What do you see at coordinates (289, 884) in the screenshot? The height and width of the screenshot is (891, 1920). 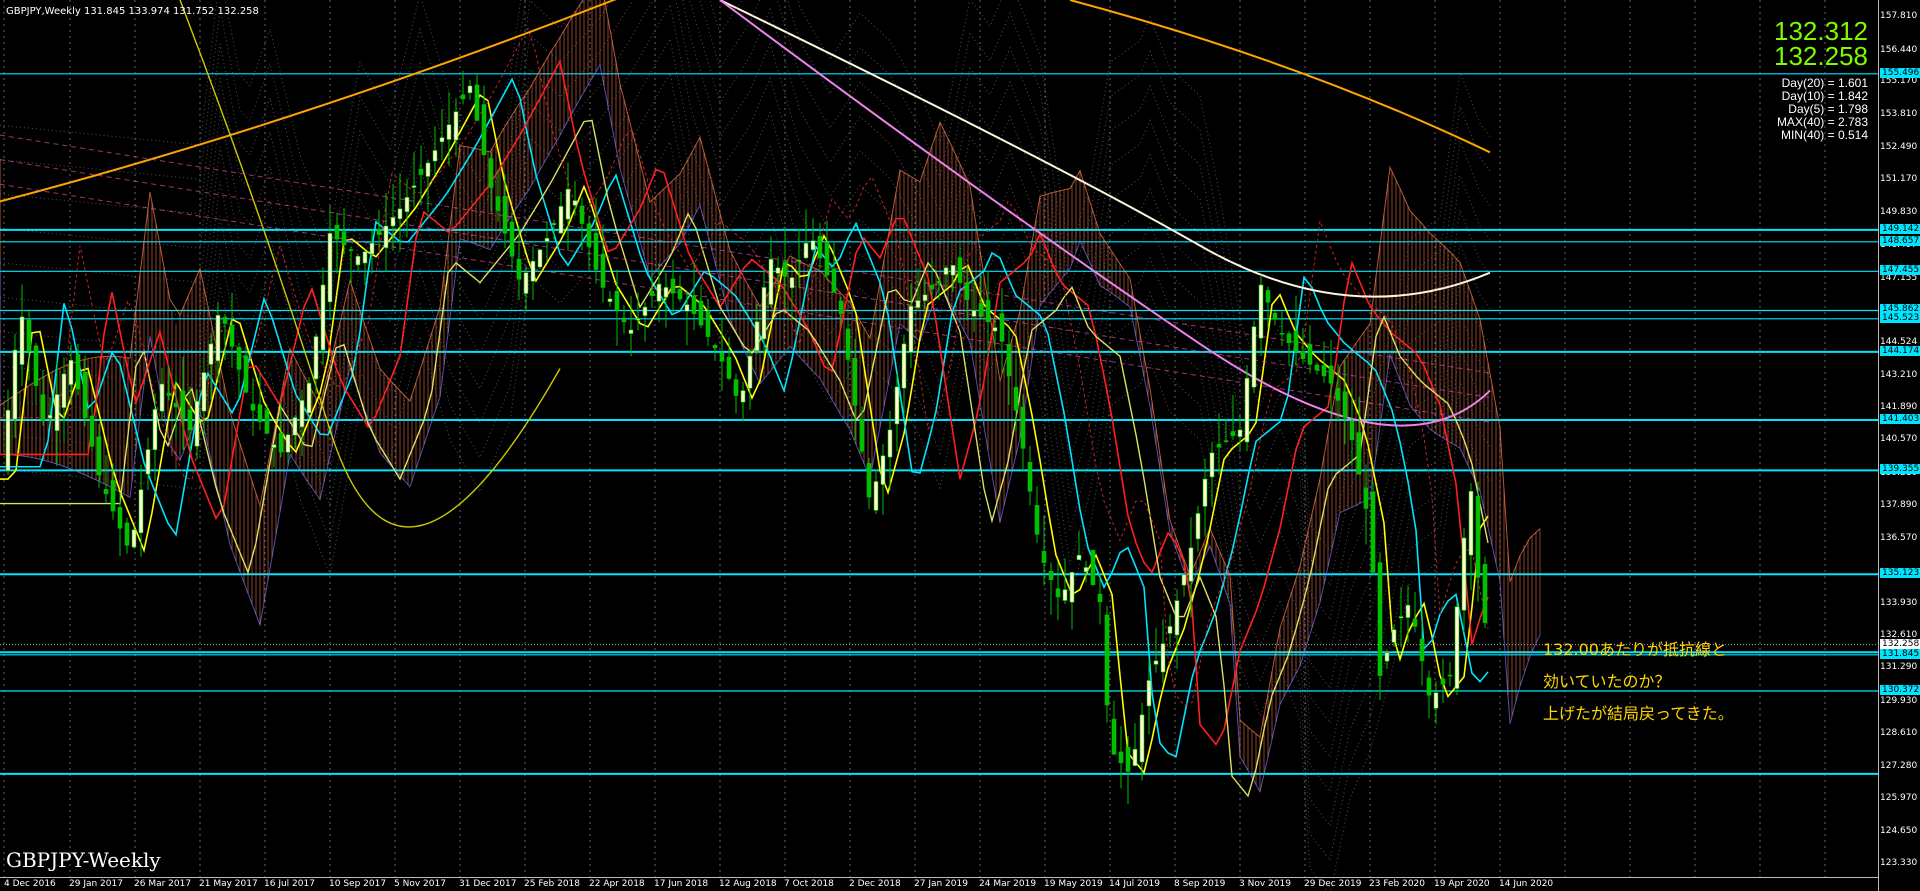 I see `date-tick-label: 16 Jul 2017` at bounding box center [289, 884].